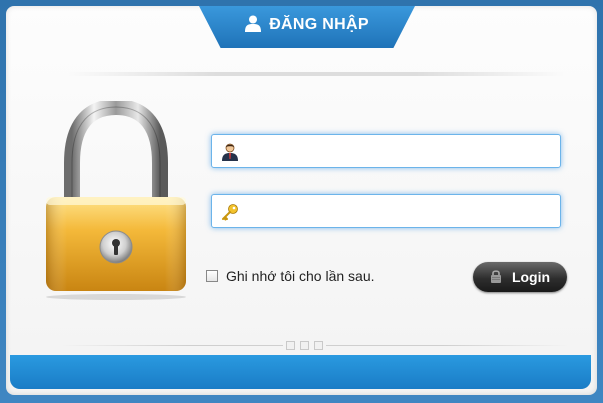  I want to click on password-field, so click(386, 211).